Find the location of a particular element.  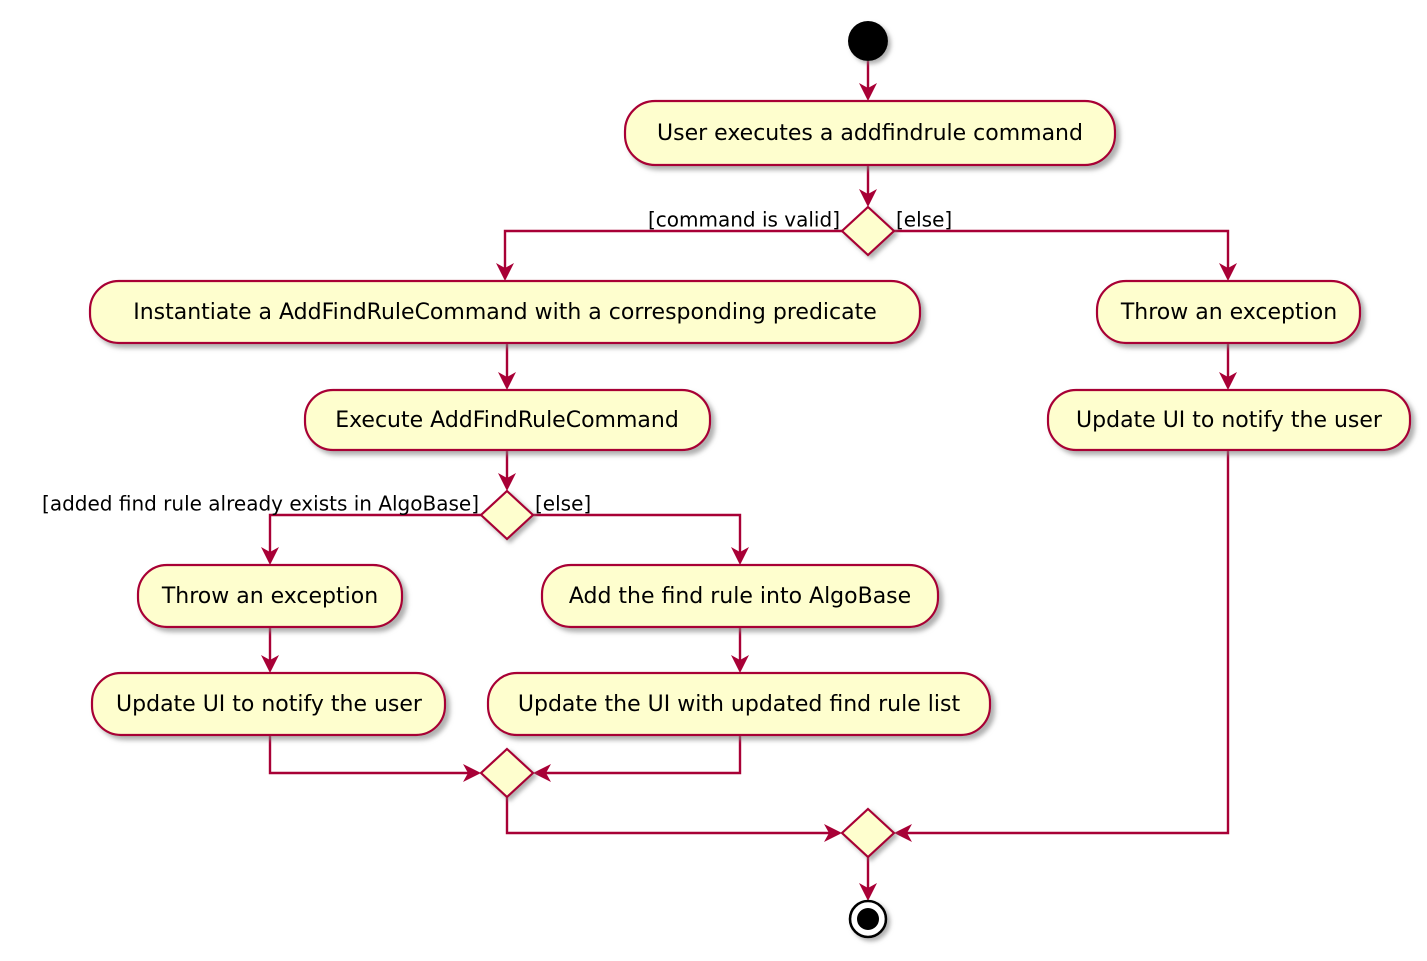

edge-update-ui-right-to-merge-outer is located at coordinates (1062, 646).